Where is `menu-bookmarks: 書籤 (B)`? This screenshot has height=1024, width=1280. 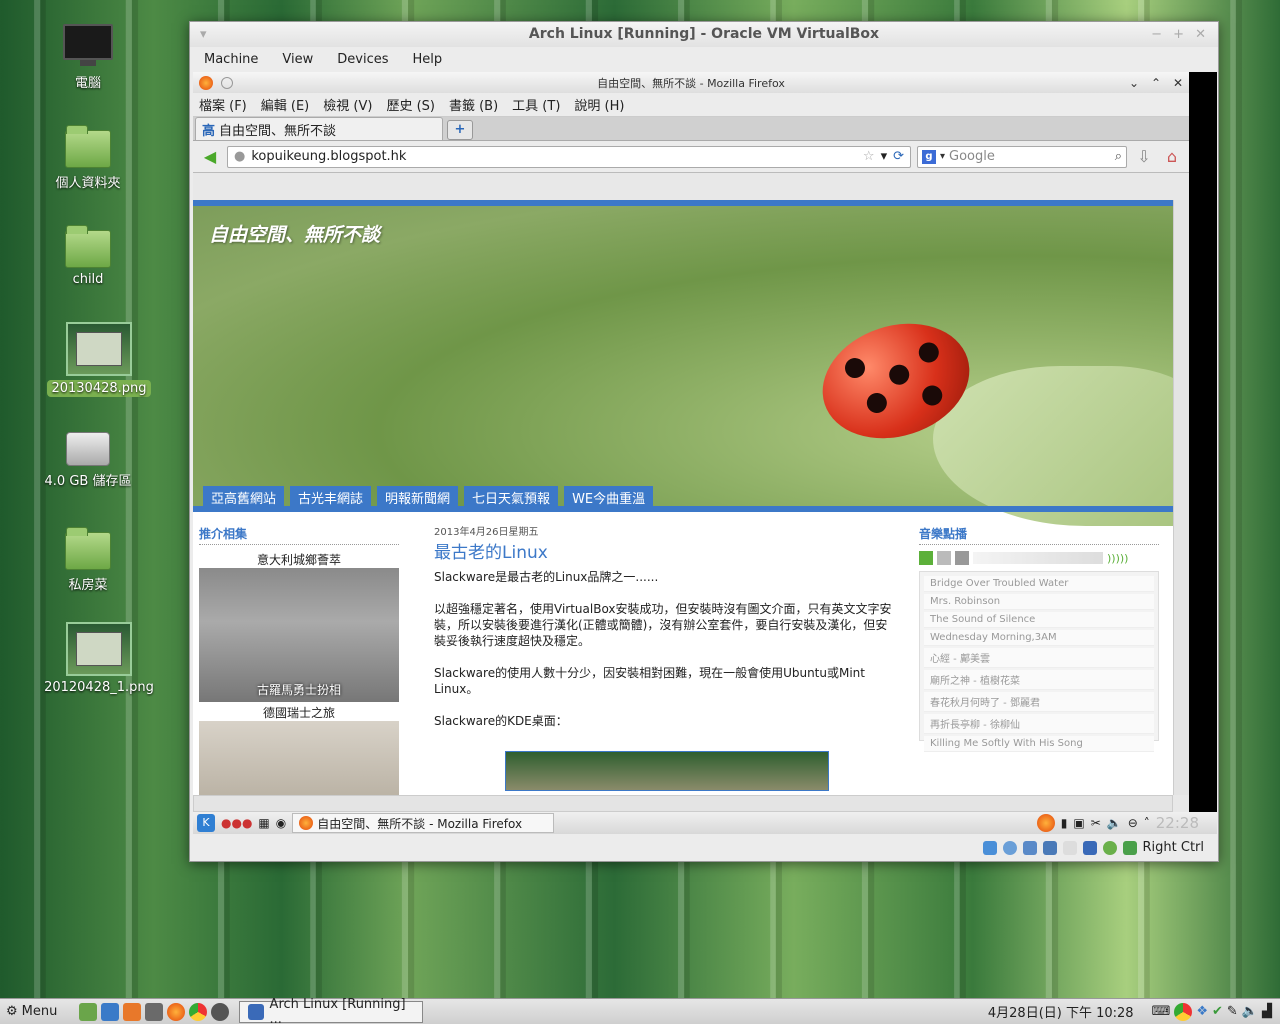 menu-bookmarks: 書籤 (B) is located at coordinates (473, 104).